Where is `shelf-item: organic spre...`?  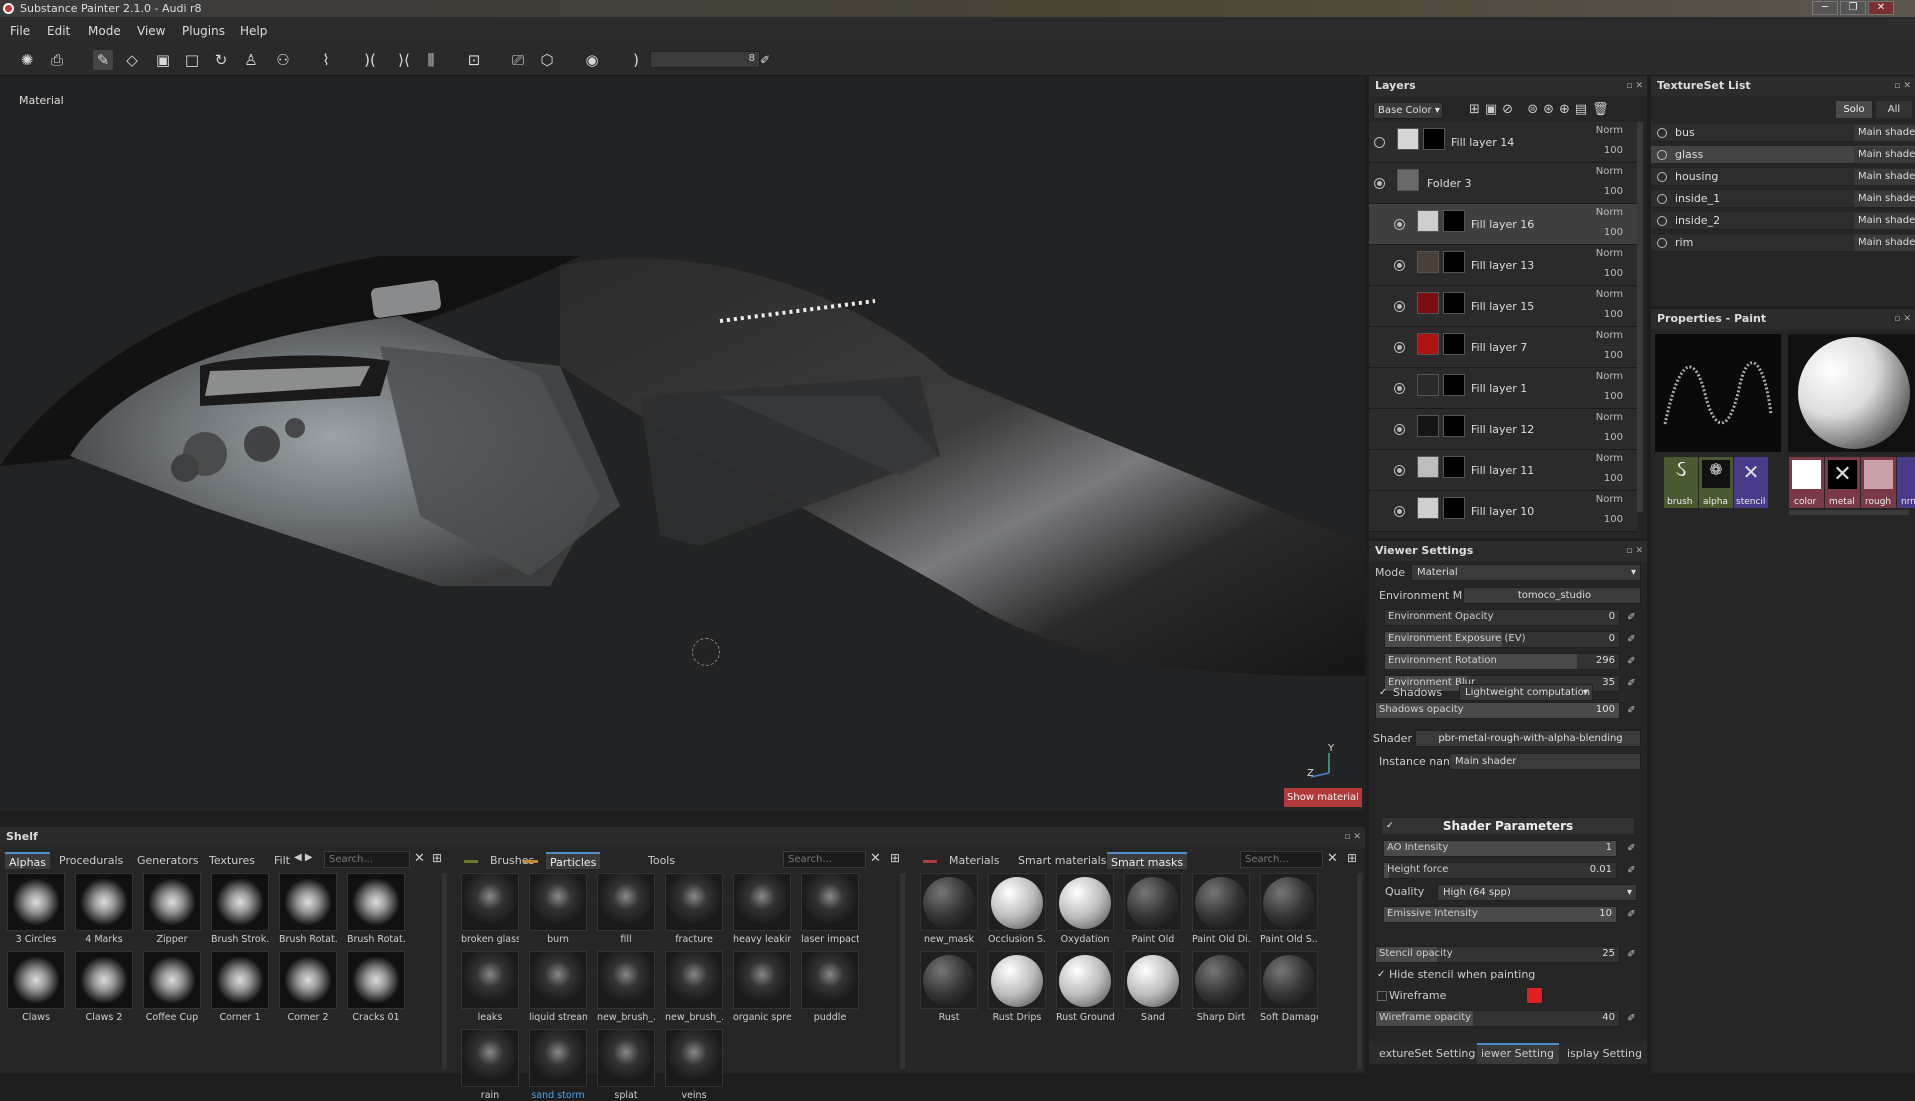
shelf-item: organic spre... is located at coordinates (762, 987).